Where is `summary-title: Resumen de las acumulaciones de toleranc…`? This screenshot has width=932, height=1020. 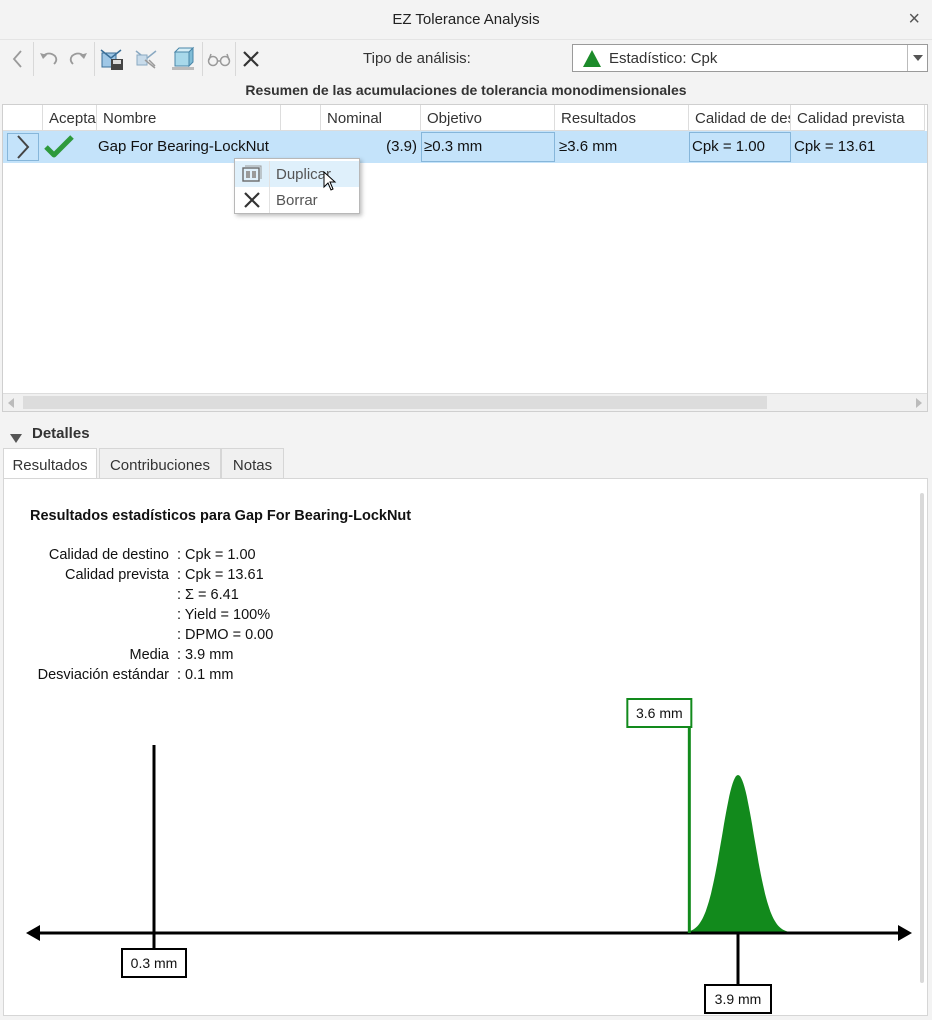 summary-title: Resumen de las acumulaciones de toleranc… is located at coordinates (466, 90).